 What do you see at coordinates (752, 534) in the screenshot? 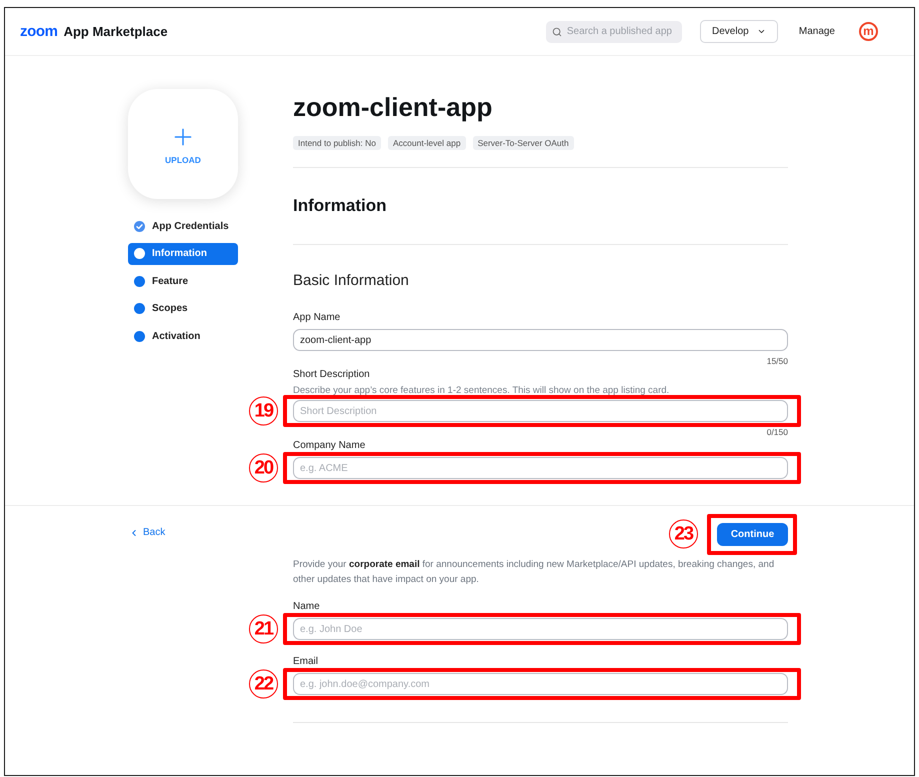
I see `continue-button: Continue` at bounding box center [752, 534].